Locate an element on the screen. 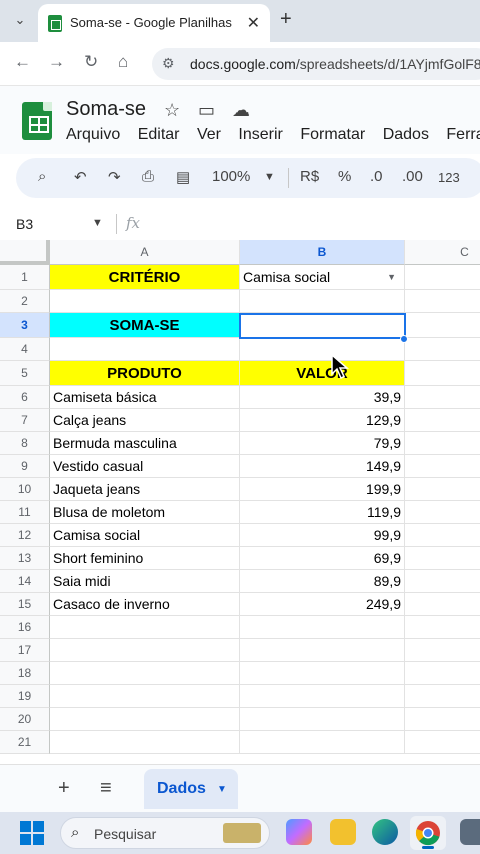 This screenshot has width=480, height=854. row-header: 14 is located at coordinates (25, 581).